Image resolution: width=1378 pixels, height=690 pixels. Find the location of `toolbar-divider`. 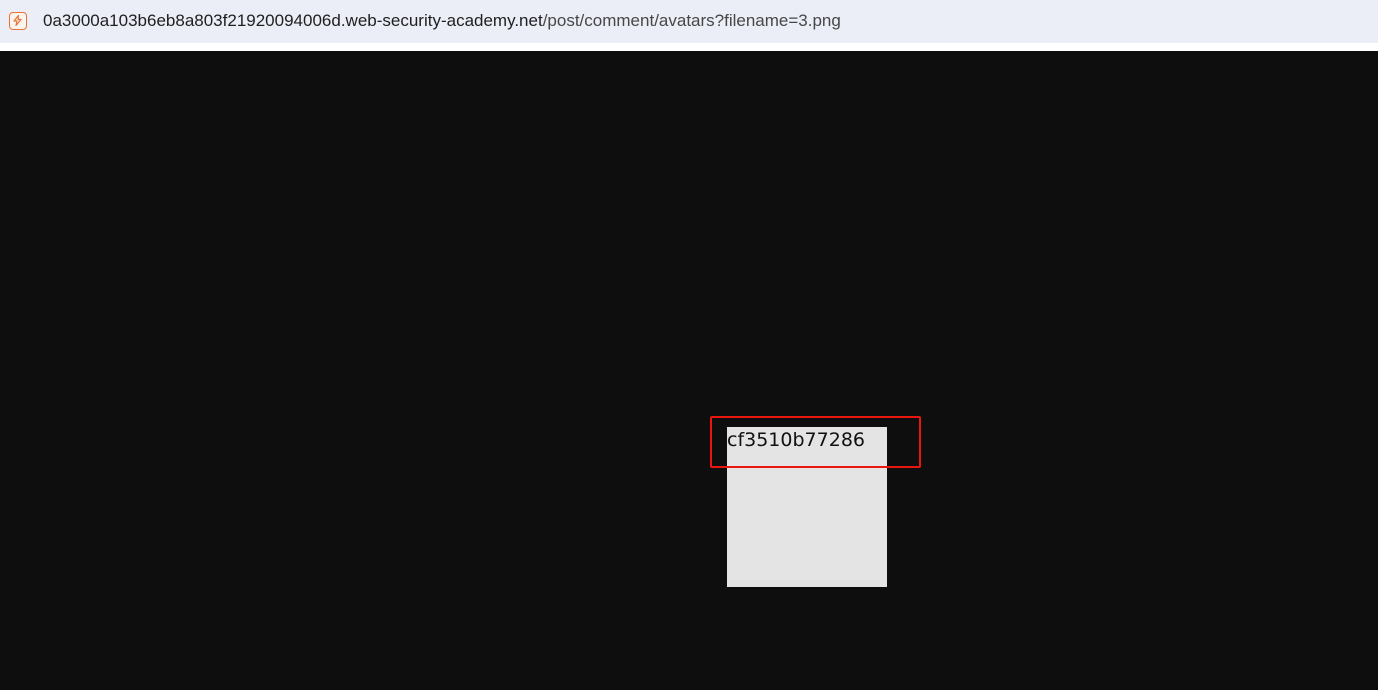

toolbar-divider is located at coordinates (689, 47).